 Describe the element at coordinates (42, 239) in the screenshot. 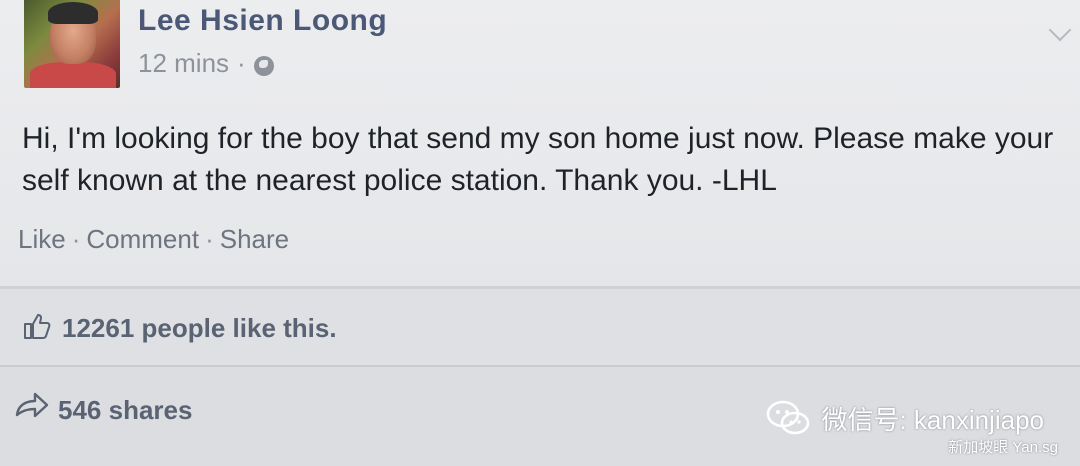

I see `like-button: Like` at that location.